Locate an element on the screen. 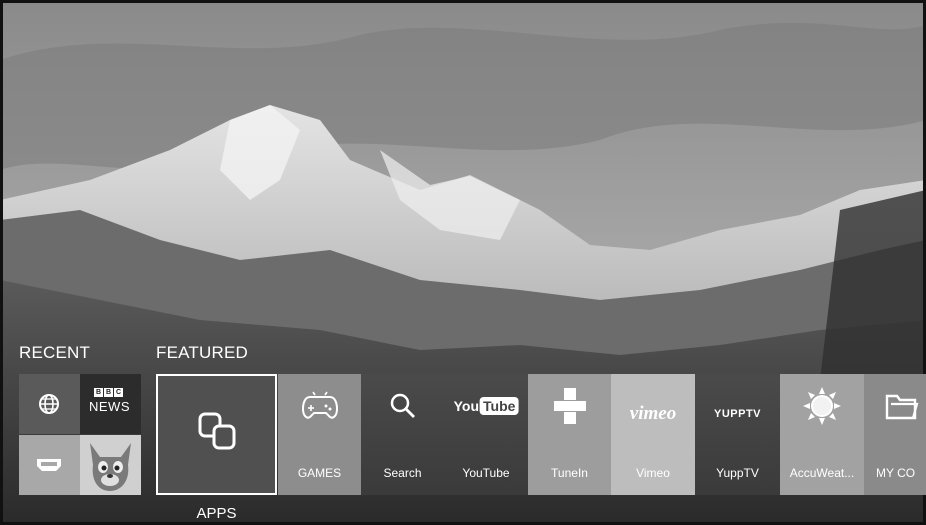  bbc-news-text: NEWS is located at coordinates (109, 406).